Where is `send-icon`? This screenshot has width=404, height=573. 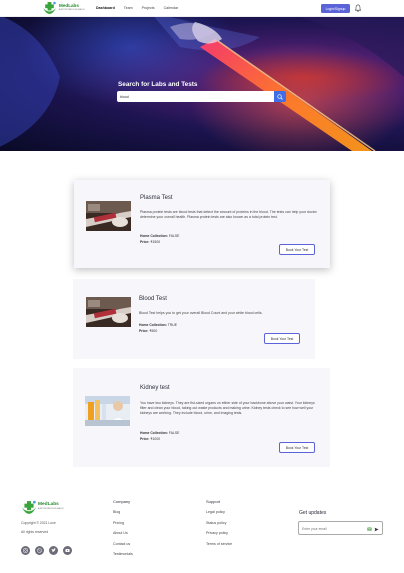
send-icon is located at coordinates (376, 529).